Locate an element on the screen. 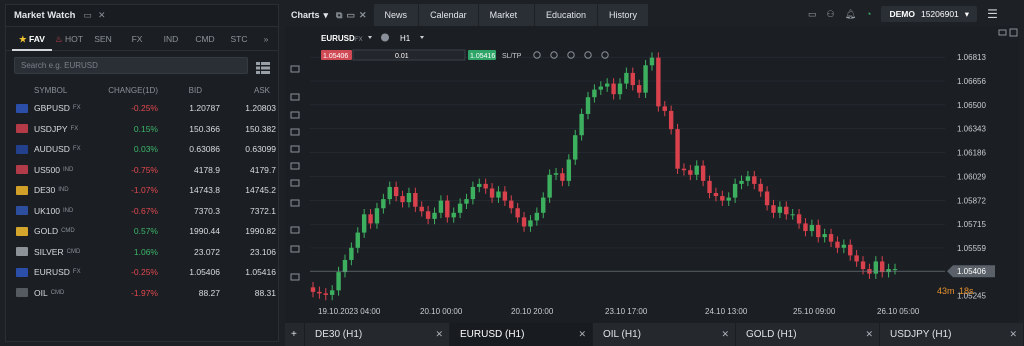 The height and width of the screenshot is (346, 1024). tab-calendar: Calendar is located at coordinates (449, 15).